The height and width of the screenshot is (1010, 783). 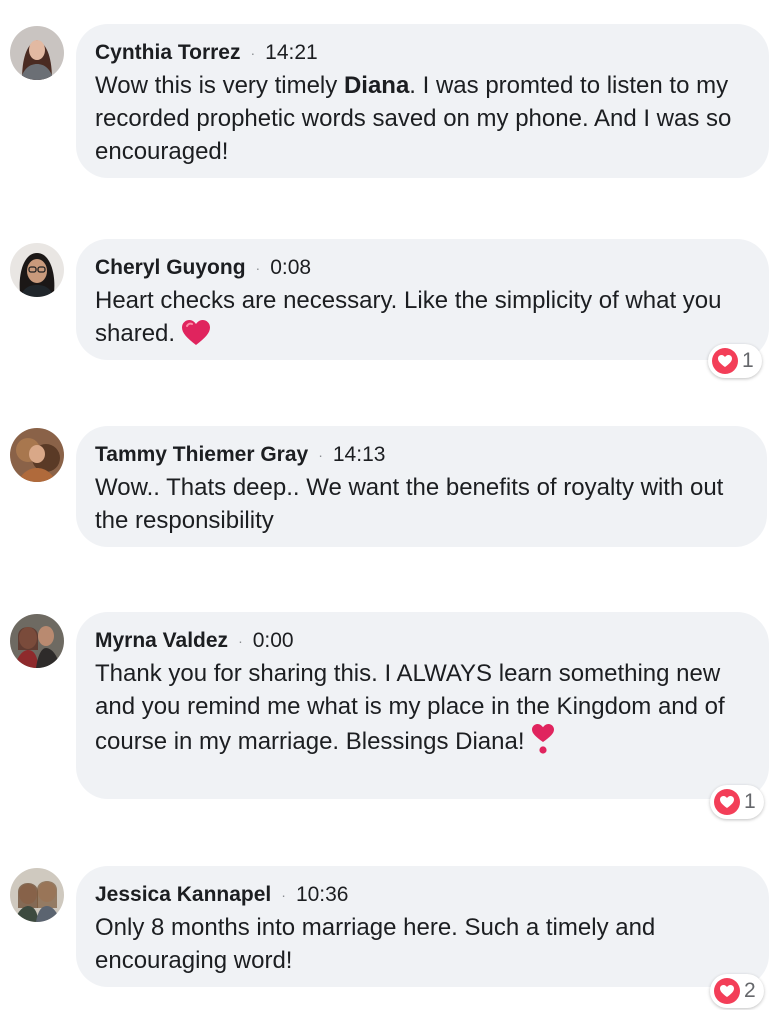 I want to click on comment-time: 0:00, so click(x=273, y=640).